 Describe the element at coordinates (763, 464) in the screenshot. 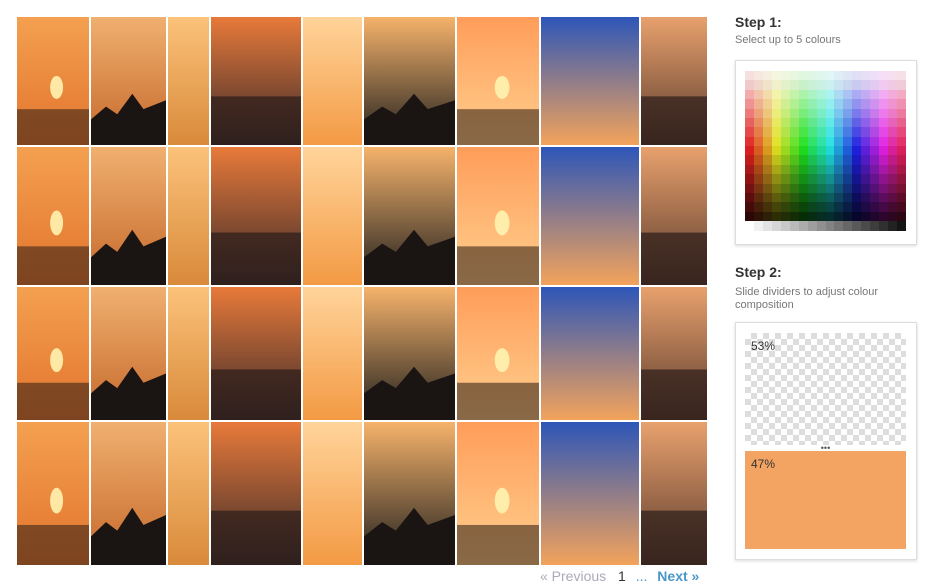

I see `swatch-percentage: 47%` at that location.